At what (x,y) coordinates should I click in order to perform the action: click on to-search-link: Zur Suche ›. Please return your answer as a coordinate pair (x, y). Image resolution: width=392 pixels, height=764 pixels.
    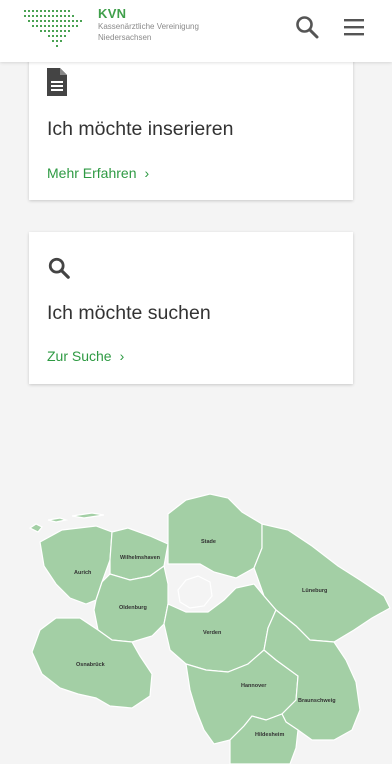
    Looking at the image, I should click on (85, 356).